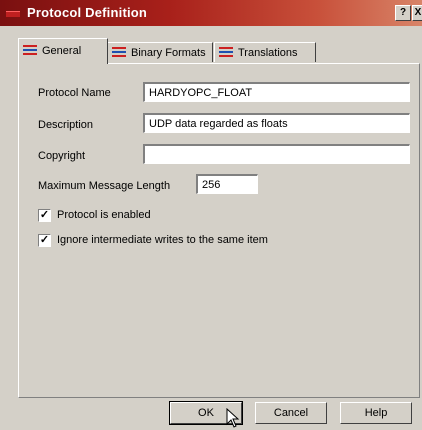 The height and width of the screenshot is (430, 422). I want to click on close-button: X, so click(417, 13).